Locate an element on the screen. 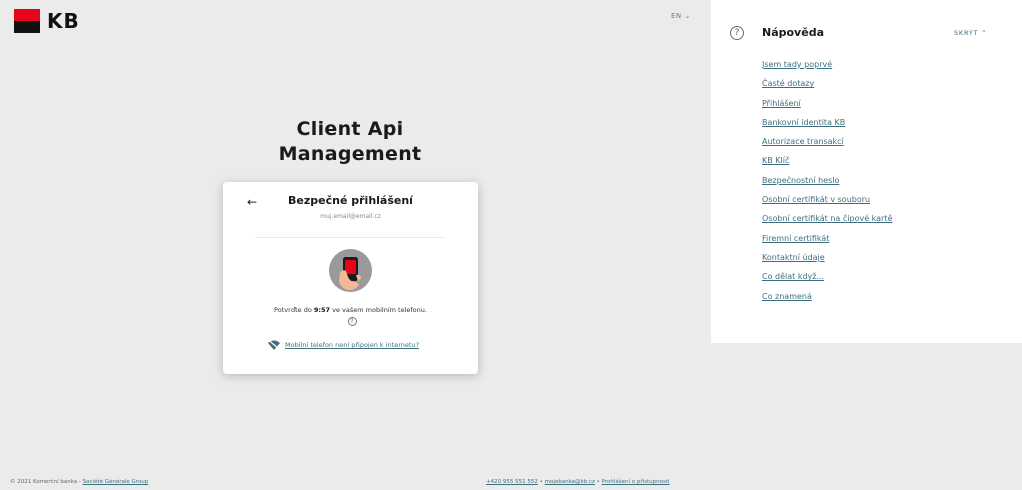  help-link-item: Bankovní identita KB is located at coordinates (827, 119).